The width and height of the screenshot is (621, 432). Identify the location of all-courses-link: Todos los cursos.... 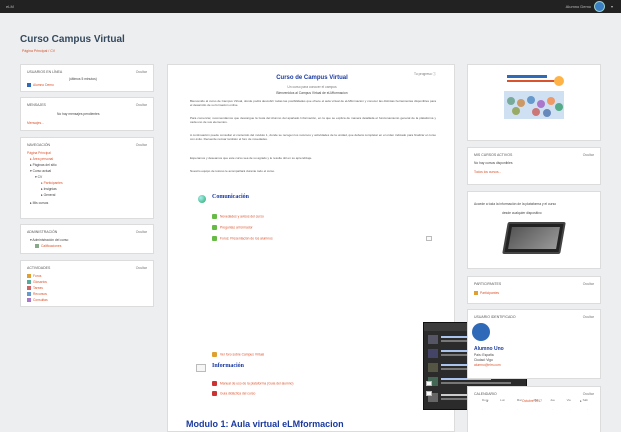
(487, 172).